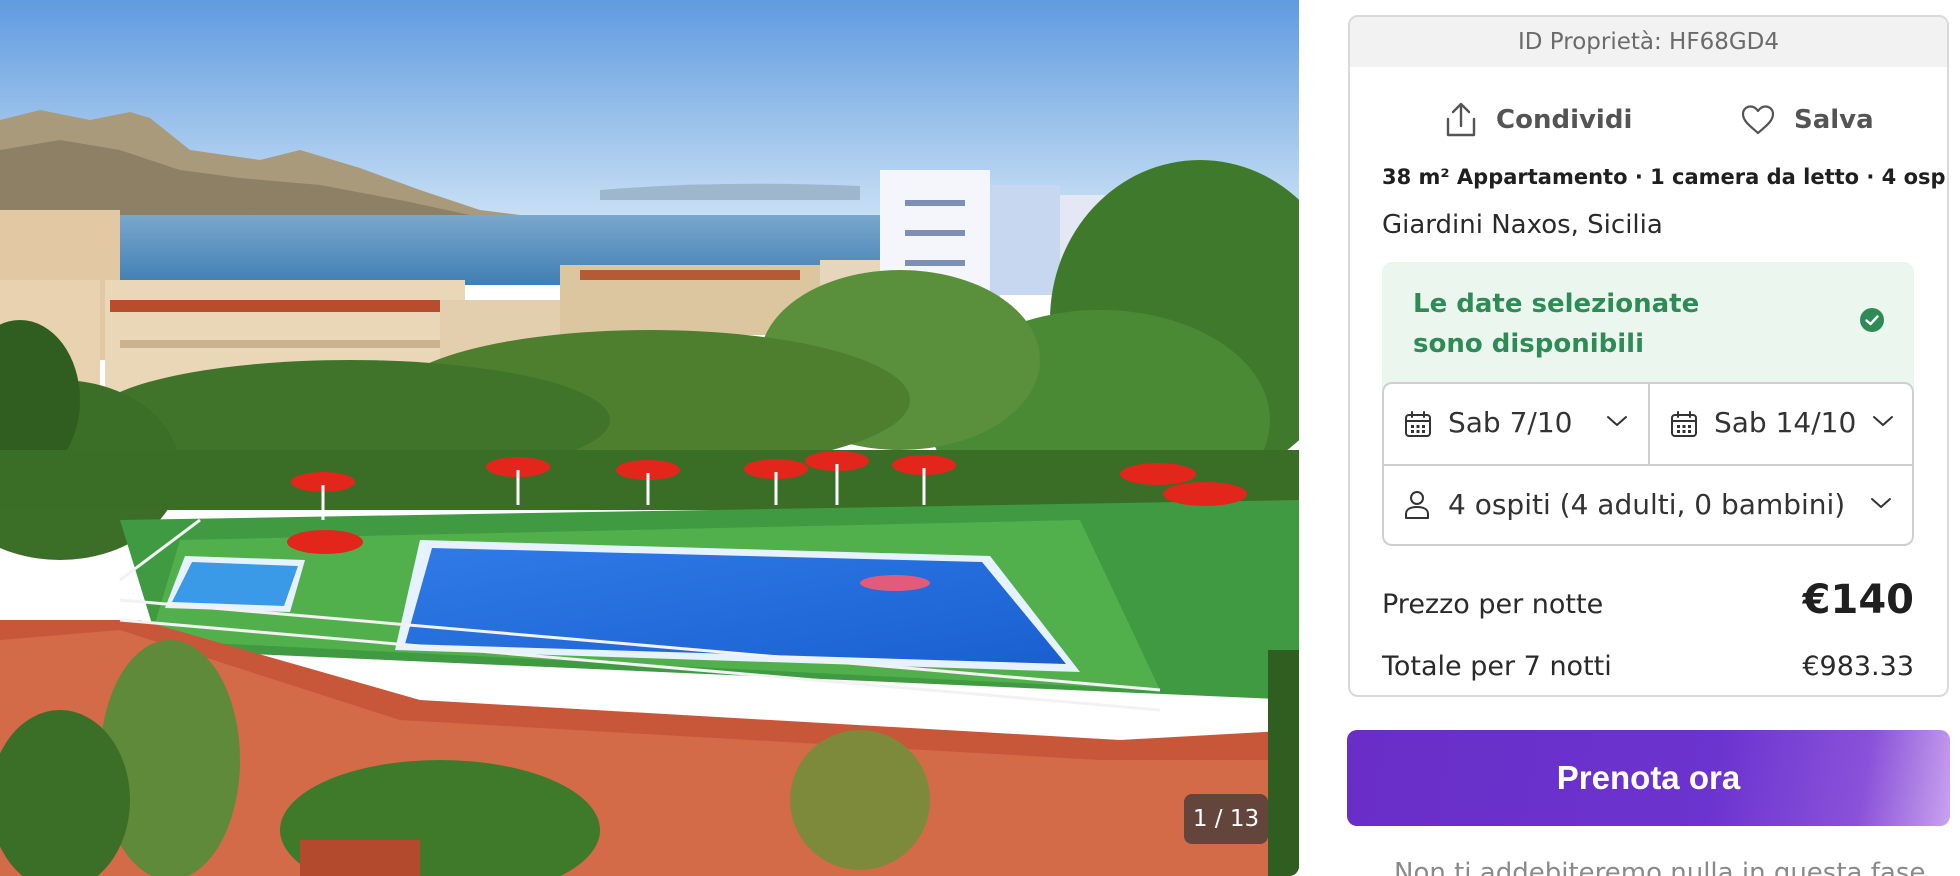 This screenshot has width=1960, height=876. I want to click on property-location: Giardini Naxos, Sicilia, so click(1522, 225).